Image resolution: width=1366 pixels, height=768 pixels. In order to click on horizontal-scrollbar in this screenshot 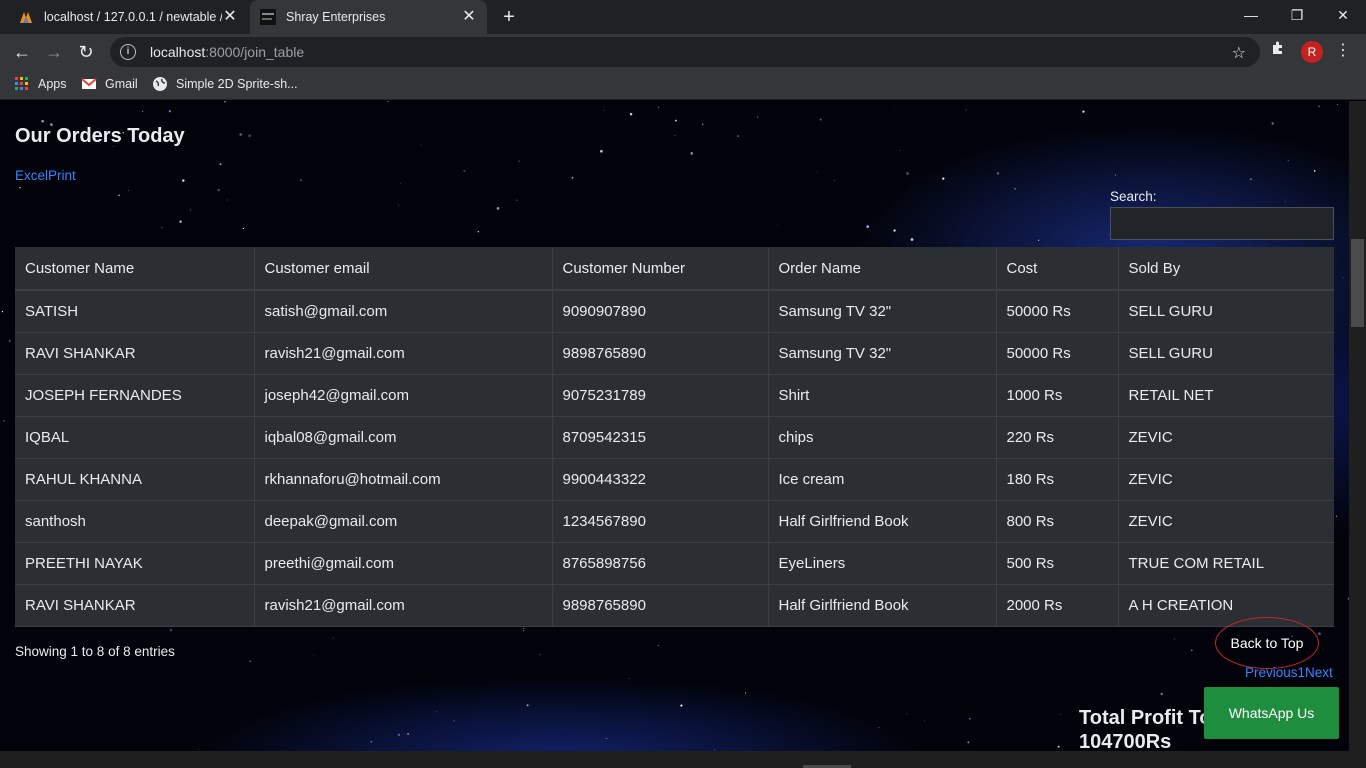, I will do `click(683, 759)`.